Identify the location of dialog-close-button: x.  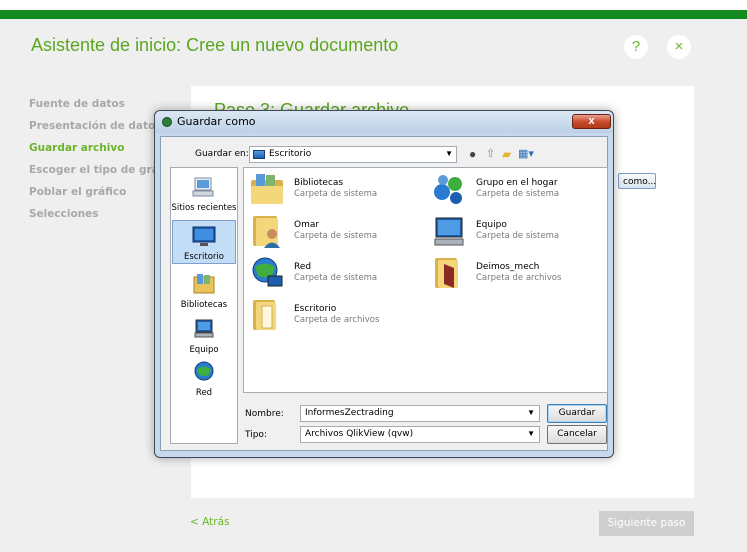
(591, 121).